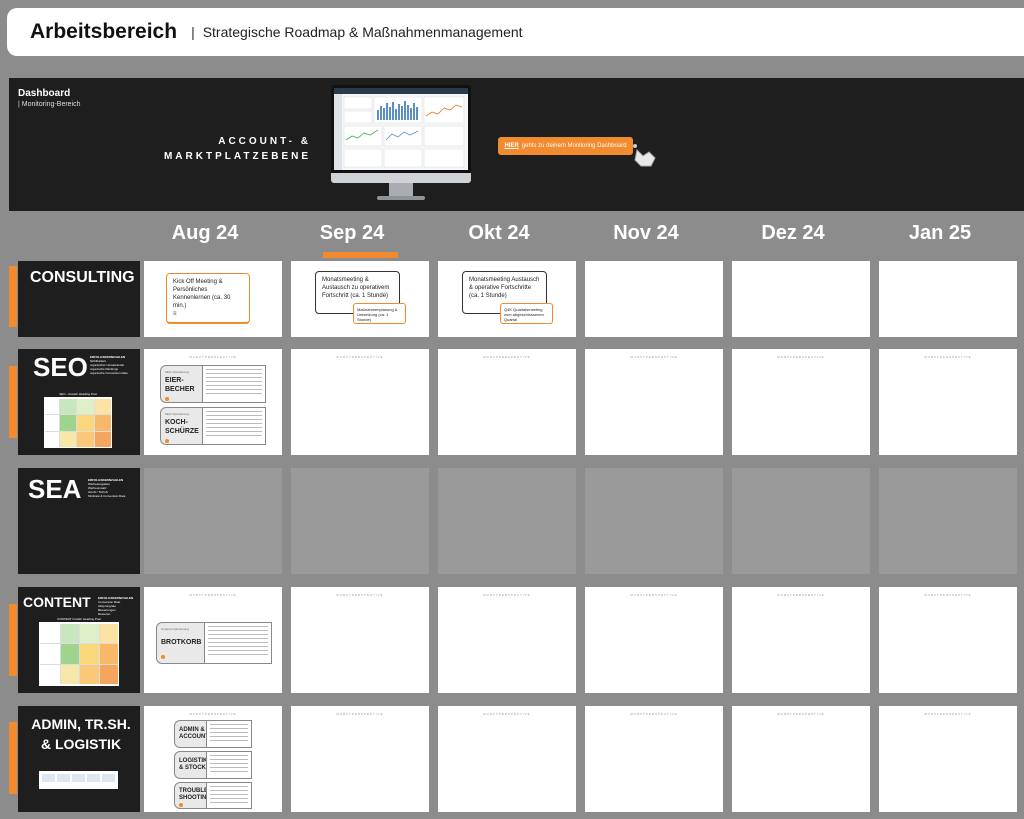 This screenshot has width=1024, height=819. Describe the element at coordinates (235, 149) in the screenshot. I see `level-heading: ACCOUNT- & MARKTPLATZEBENE` at that location.